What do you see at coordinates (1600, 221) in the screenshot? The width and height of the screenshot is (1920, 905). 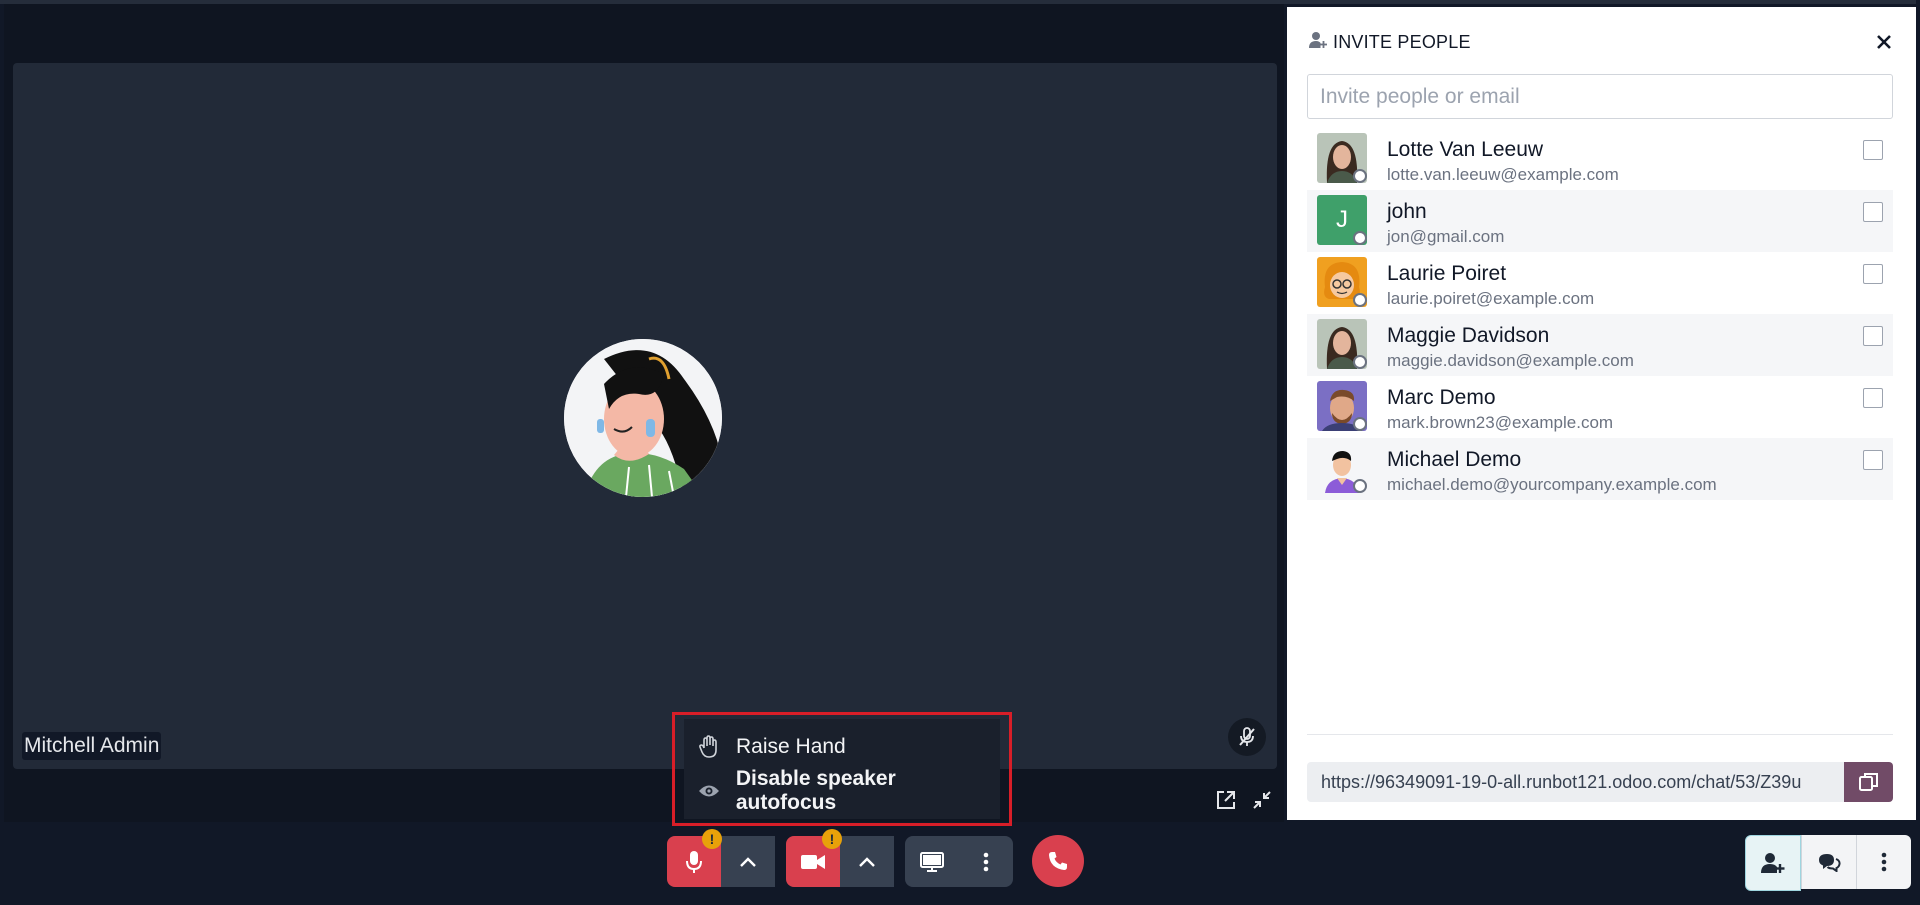 I see `list-item: J john jon@gmail.com` at bounding box center [1600, 221].